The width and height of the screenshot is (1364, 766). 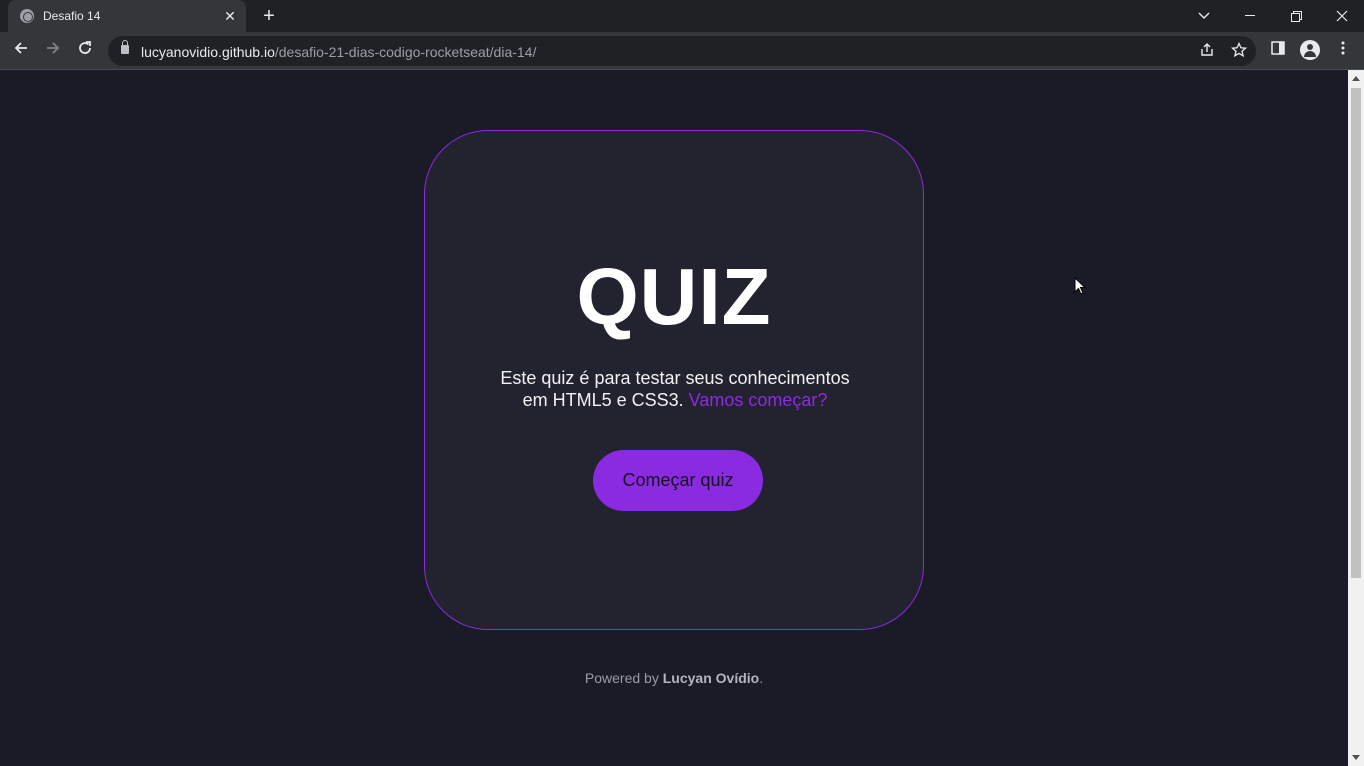 I want to click on start-quiz-button: Começar quiz, so click(x=678, y=480).